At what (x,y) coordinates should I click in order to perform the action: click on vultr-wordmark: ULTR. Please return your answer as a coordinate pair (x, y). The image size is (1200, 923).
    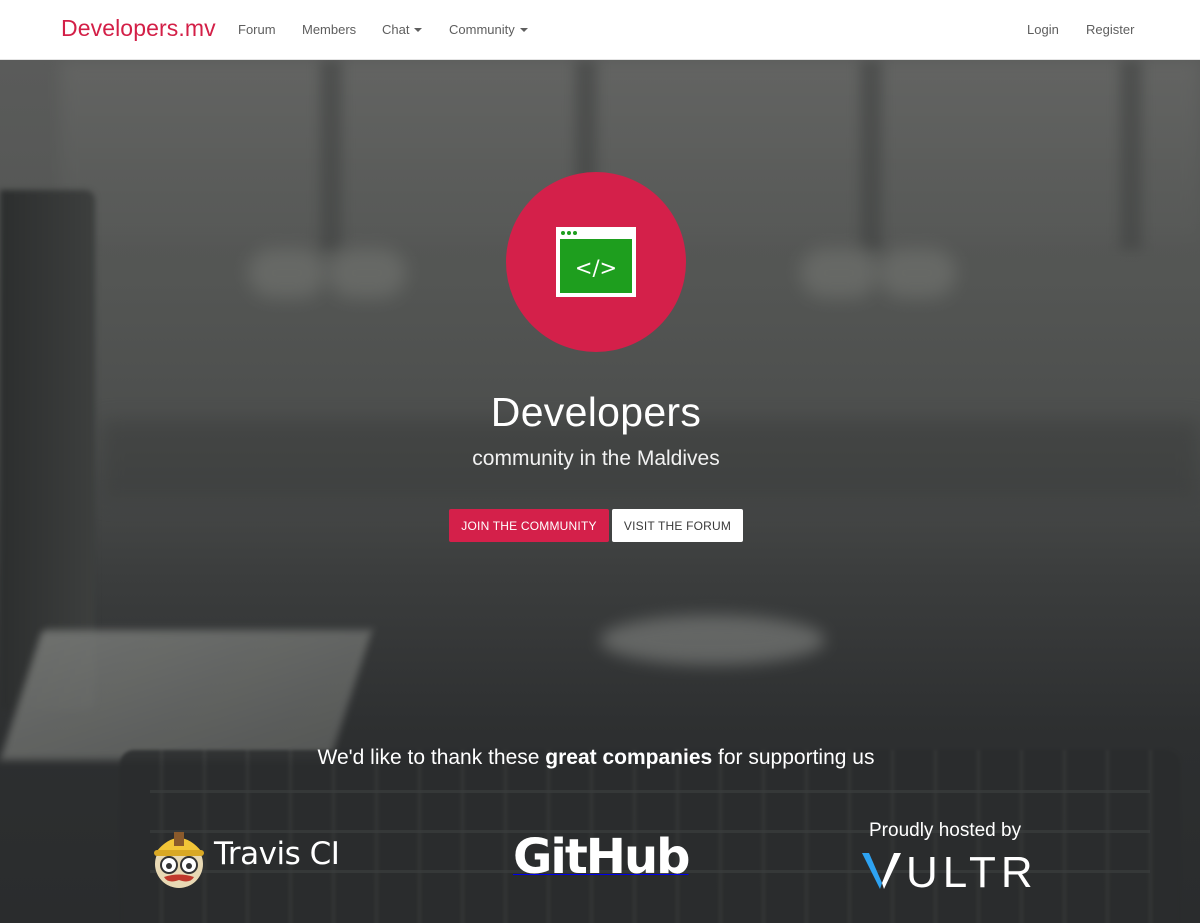
    Looking at the image, I should click on (972, 869).